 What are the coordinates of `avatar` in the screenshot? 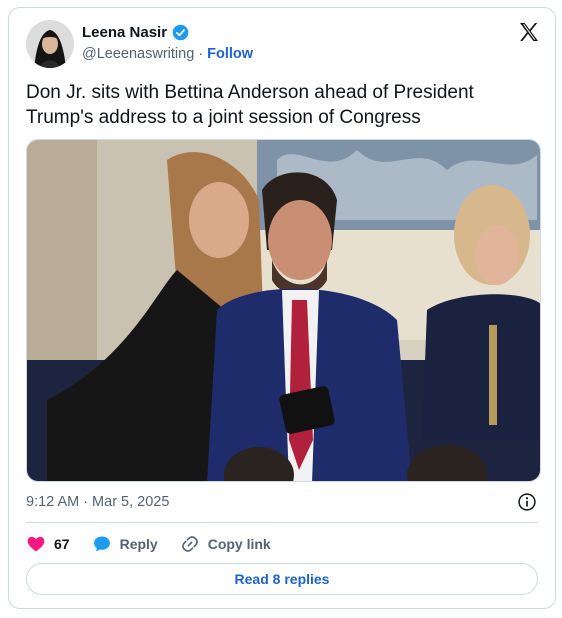 It's located at (50, 44).